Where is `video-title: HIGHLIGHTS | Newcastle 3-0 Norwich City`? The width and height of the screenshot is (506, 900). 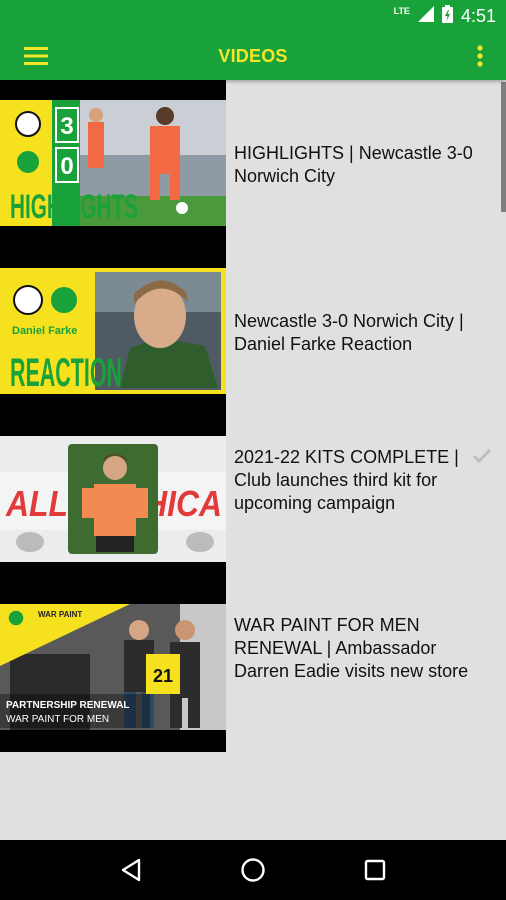 video-title: HIGHLIGHTS | Newcastle 3-0 Norwich City is located at coordinates (362, 165).